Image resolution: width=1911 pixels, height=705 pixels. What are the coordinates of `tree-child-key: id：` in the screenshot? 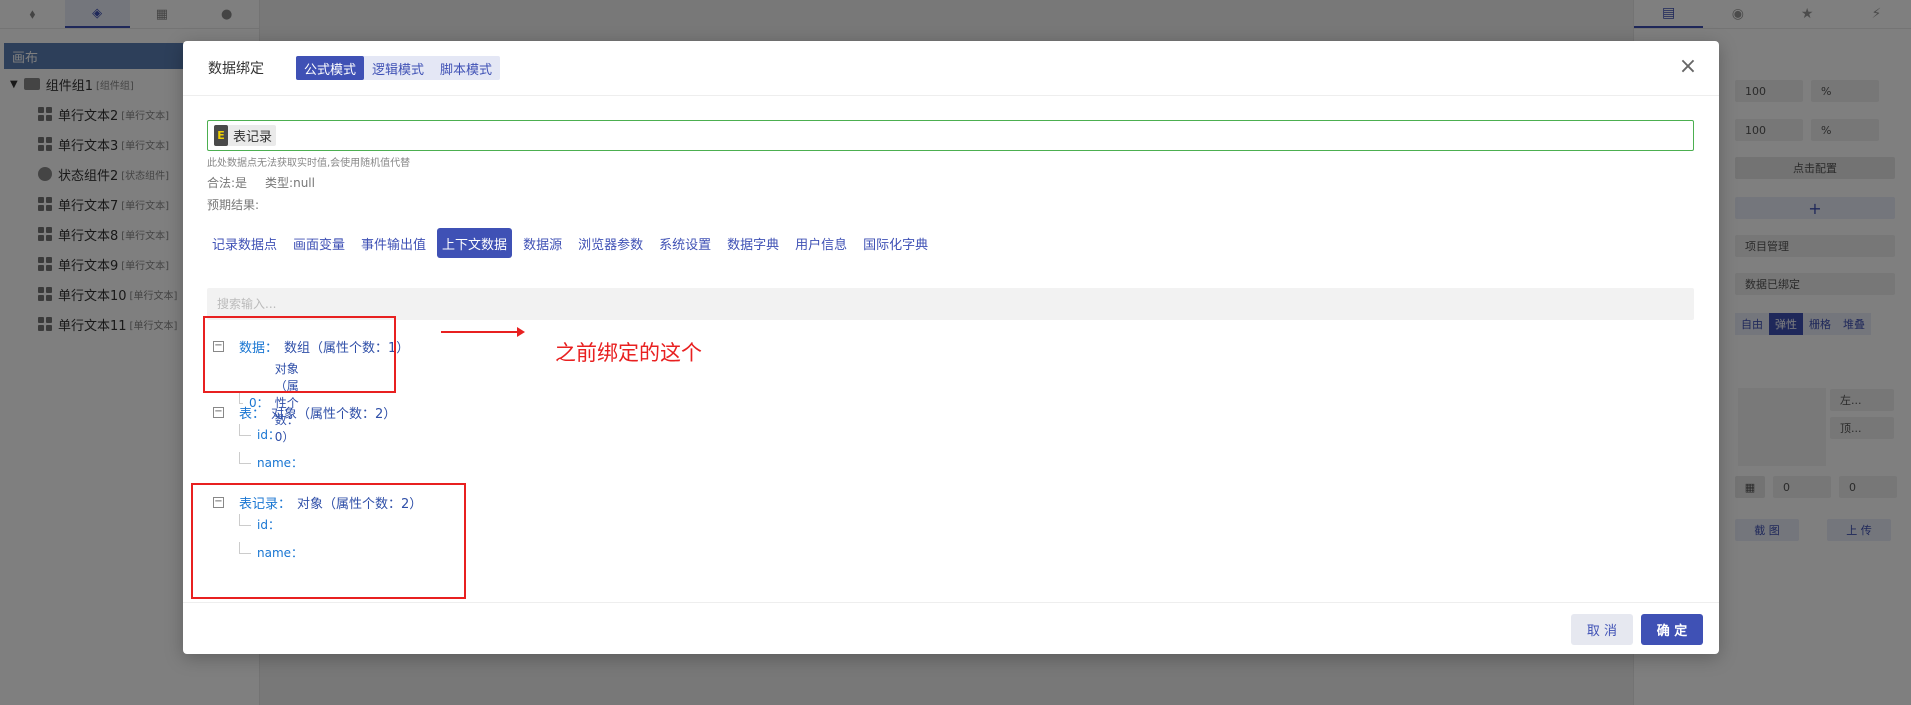 It's located at (268, 435).